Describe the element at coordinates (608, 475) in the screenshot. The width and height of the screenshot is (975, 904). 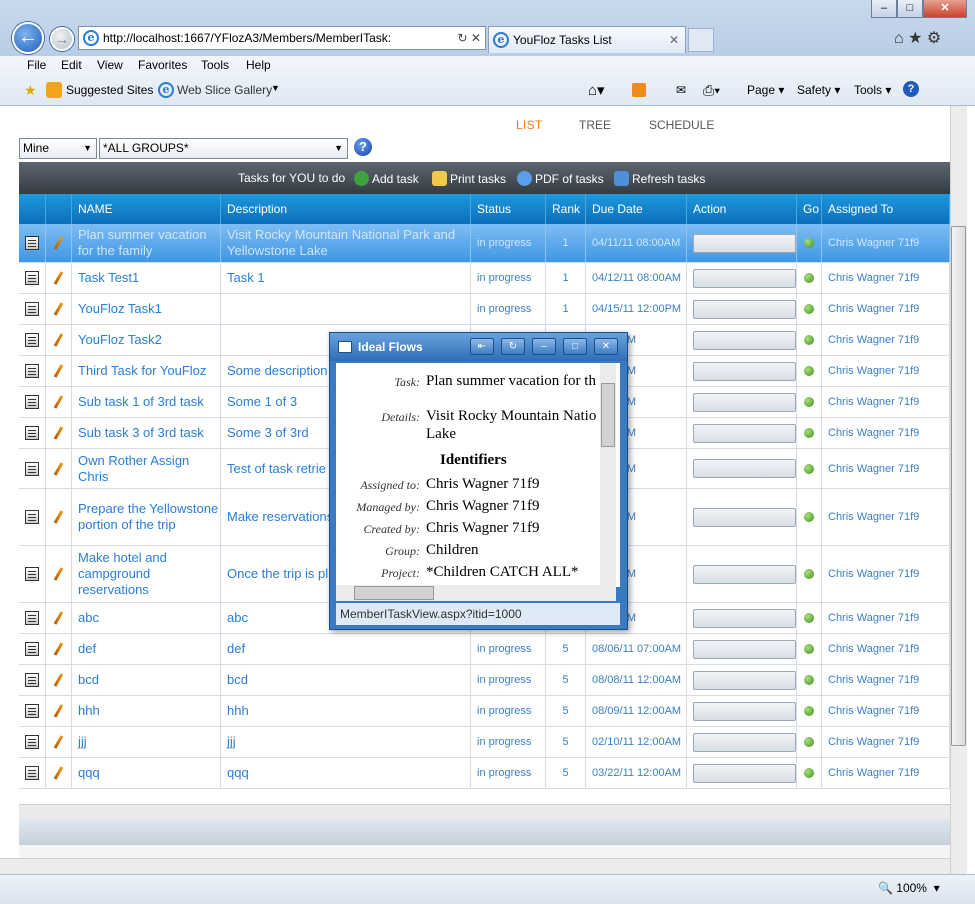
I see `popup-vertical-scrollbar` at that location.